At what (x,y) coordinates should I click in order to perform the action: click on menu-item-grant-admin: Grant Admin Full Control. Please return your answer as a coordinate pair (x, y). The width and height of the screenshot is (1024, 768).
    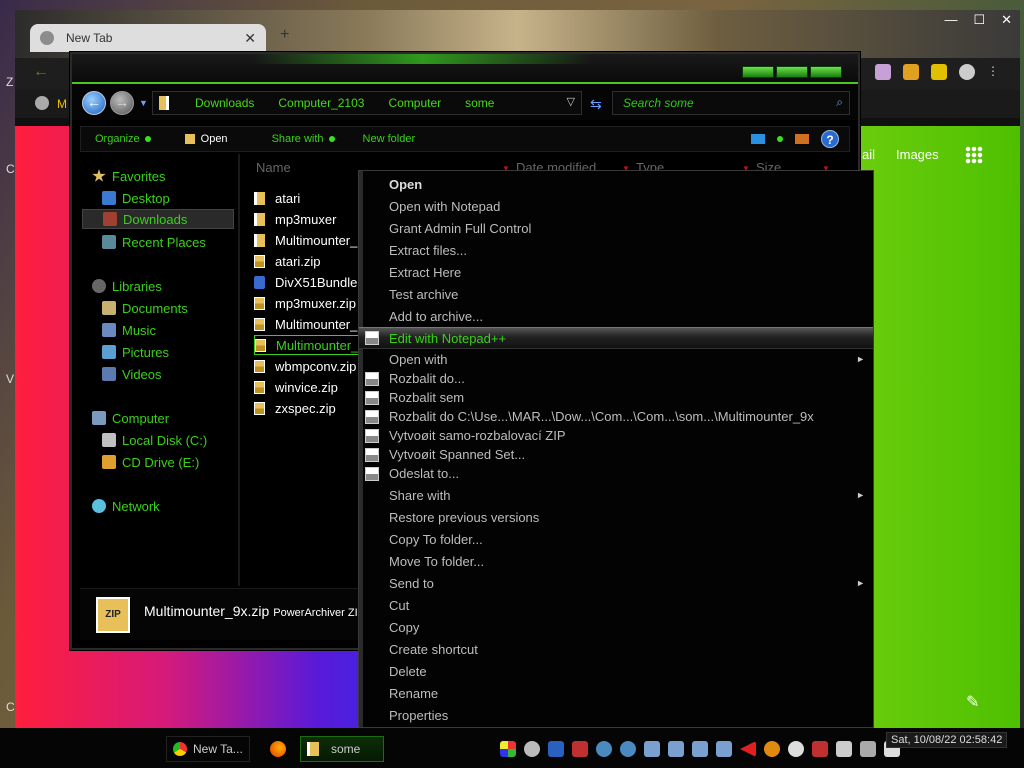
    Looking at the image, I should click on (616, 228).